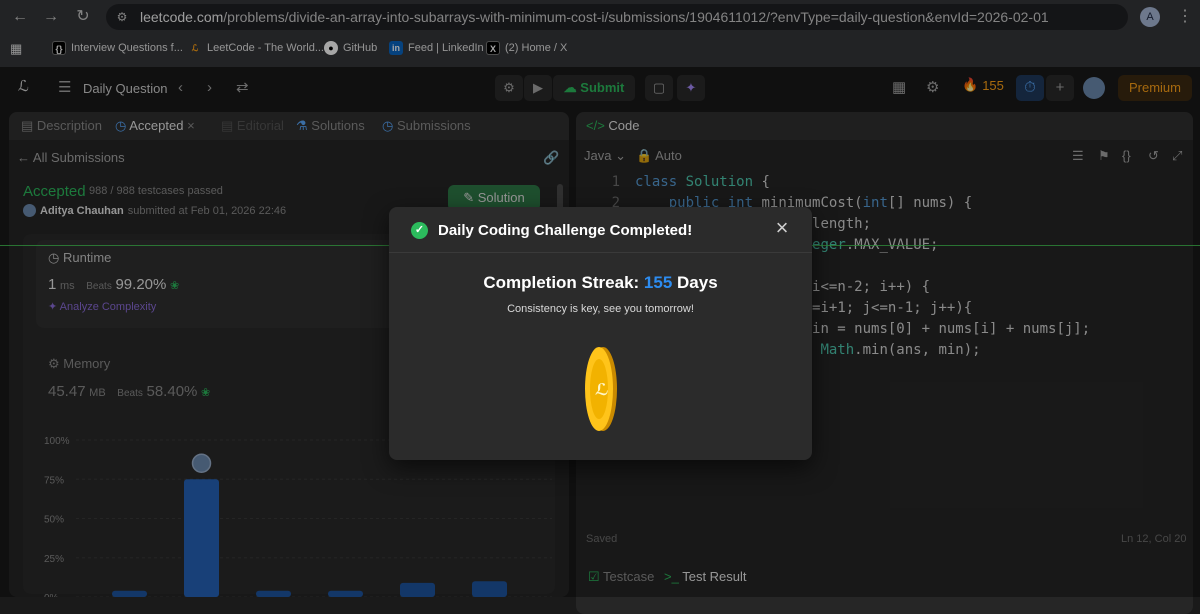 The image size is (1200, 614). What do you see at coordinates (782, 228) in the screenshot?
I see `close-icon: ×` at bounding box center [782, 228].